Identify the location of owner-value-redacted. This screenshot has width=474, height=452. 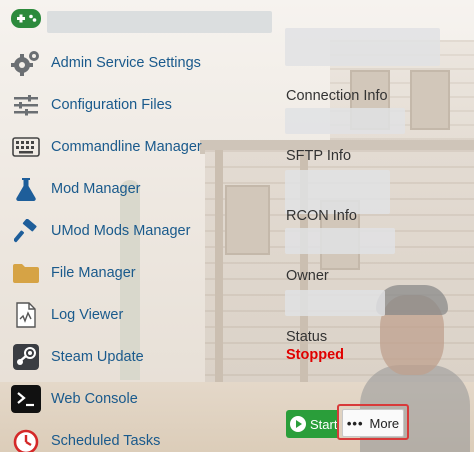
(335, 303).